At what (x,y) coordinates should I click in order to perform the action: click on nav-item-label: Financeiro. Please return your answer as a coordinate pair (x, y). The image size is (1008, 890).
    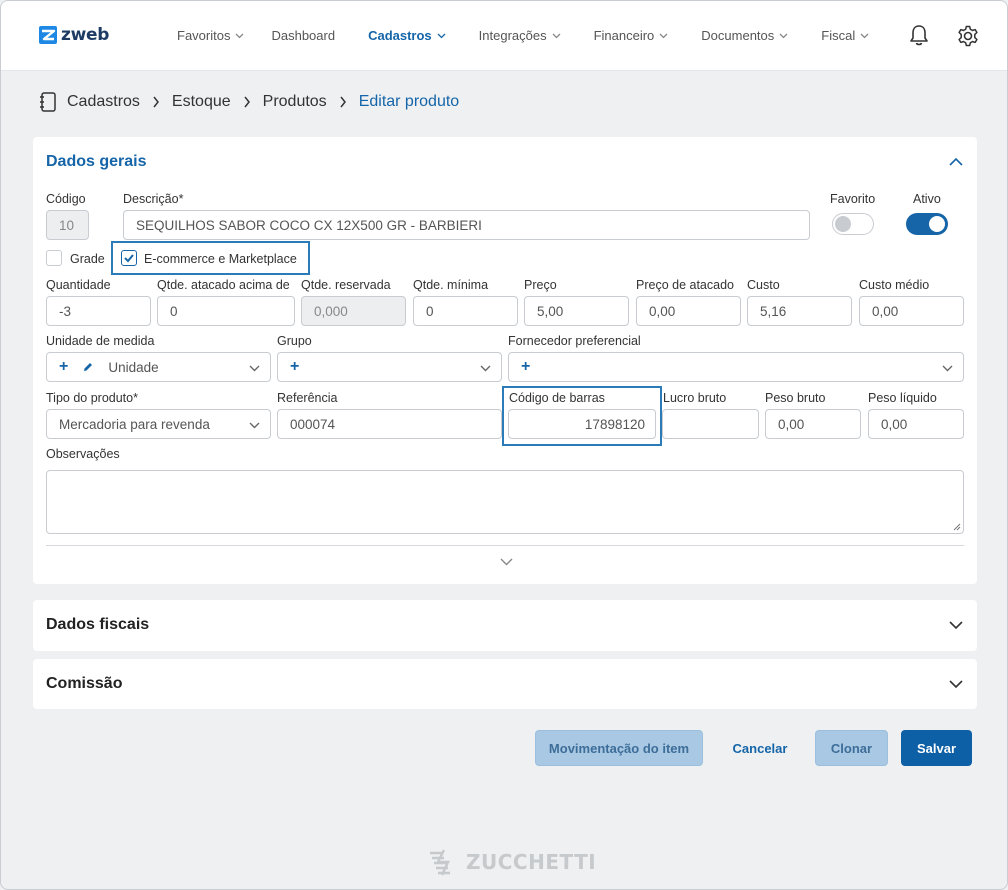
    Looking at the image, I should click on (624, 35).